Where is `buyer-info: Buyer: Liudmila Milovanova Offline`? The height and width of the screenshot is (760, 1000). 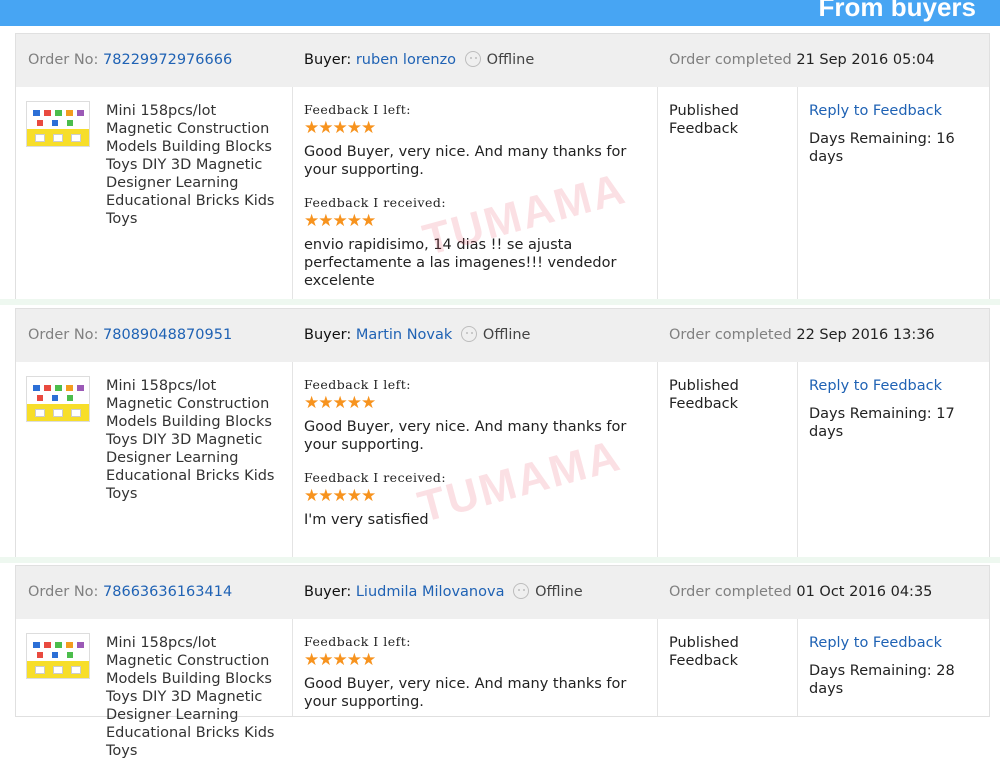 buyer-info: Buyer: Liudmila Milovanova Offline is located at coordinates (443, 592).